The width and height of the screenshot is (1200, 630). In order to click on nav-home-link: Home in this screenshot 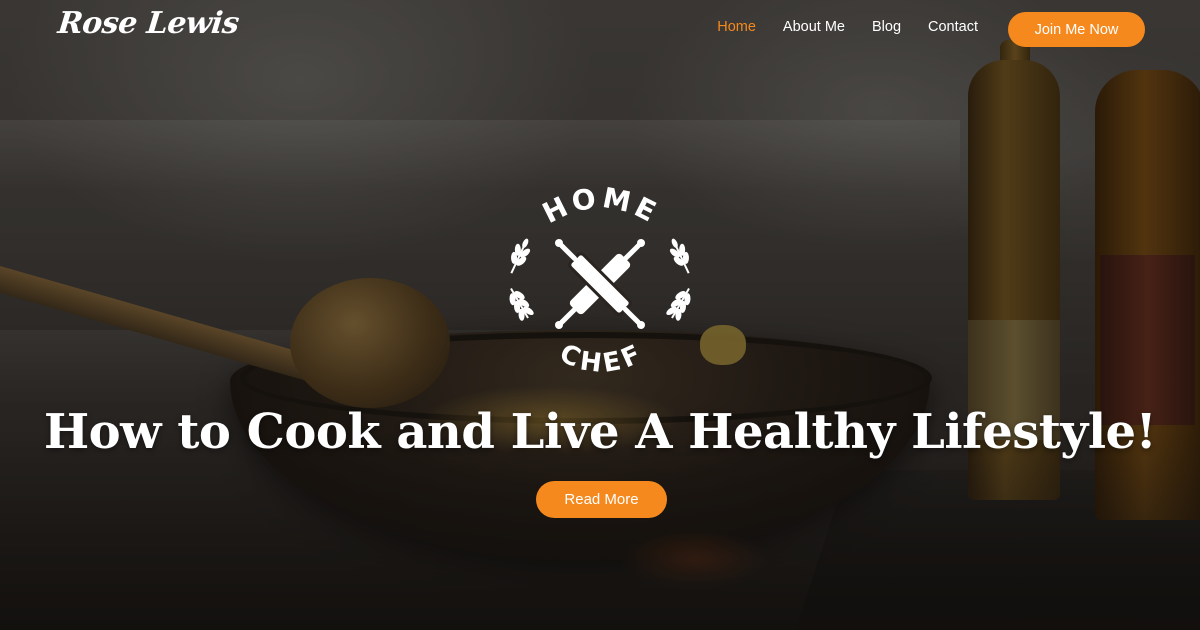, I will do `click(736, 27)`.